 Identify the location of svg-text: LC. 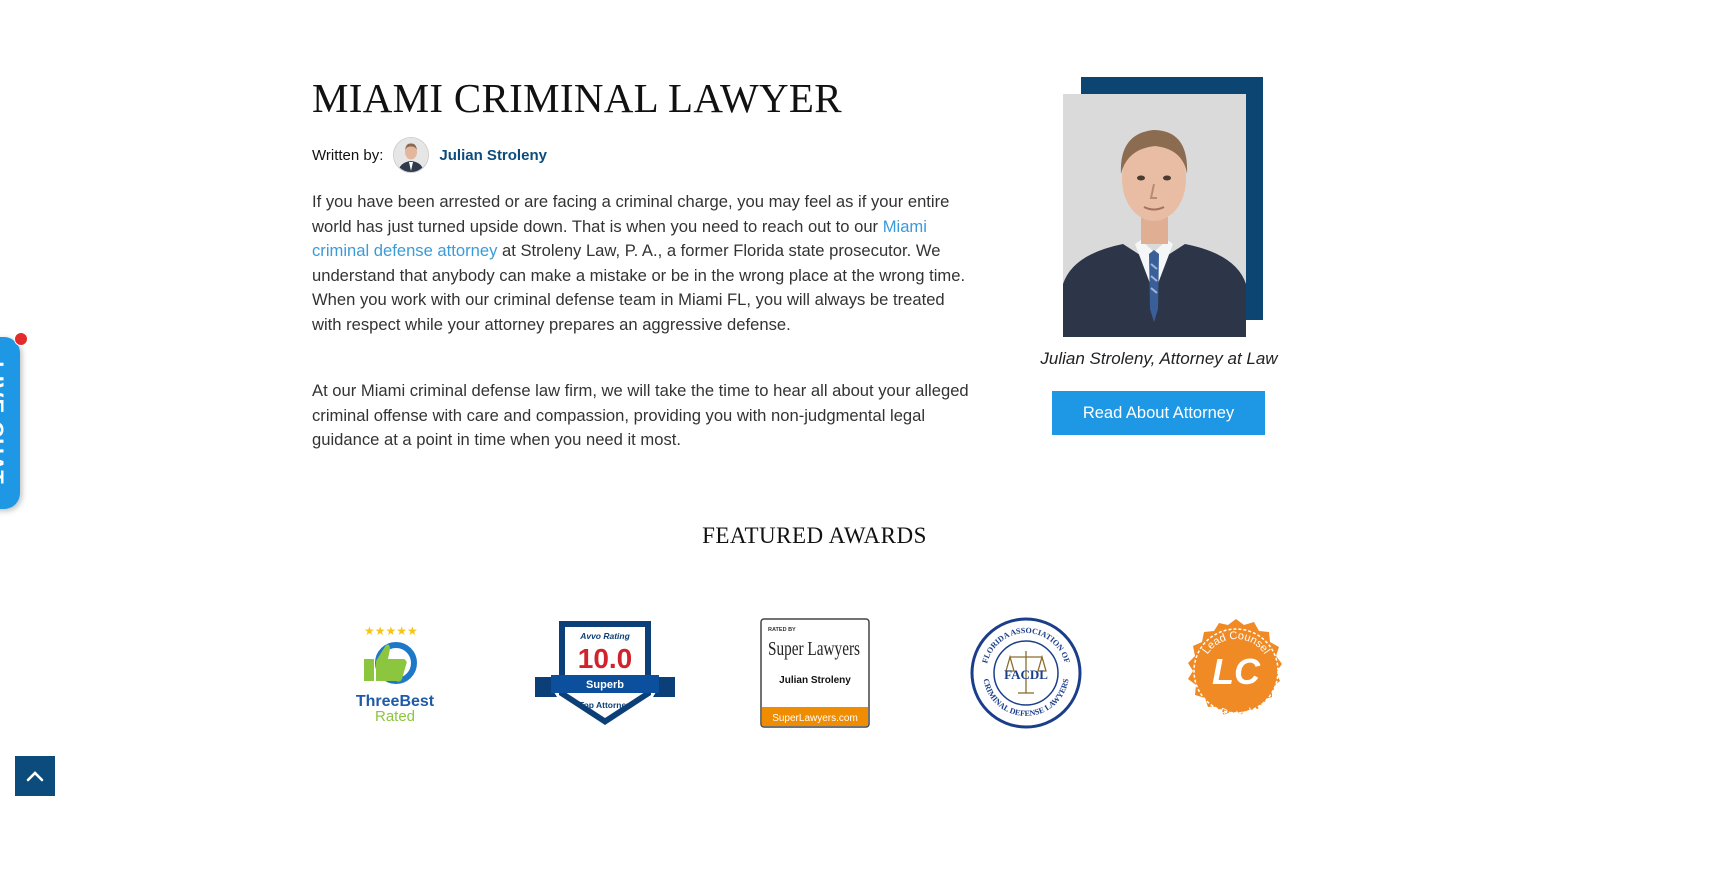
(1236, 671).